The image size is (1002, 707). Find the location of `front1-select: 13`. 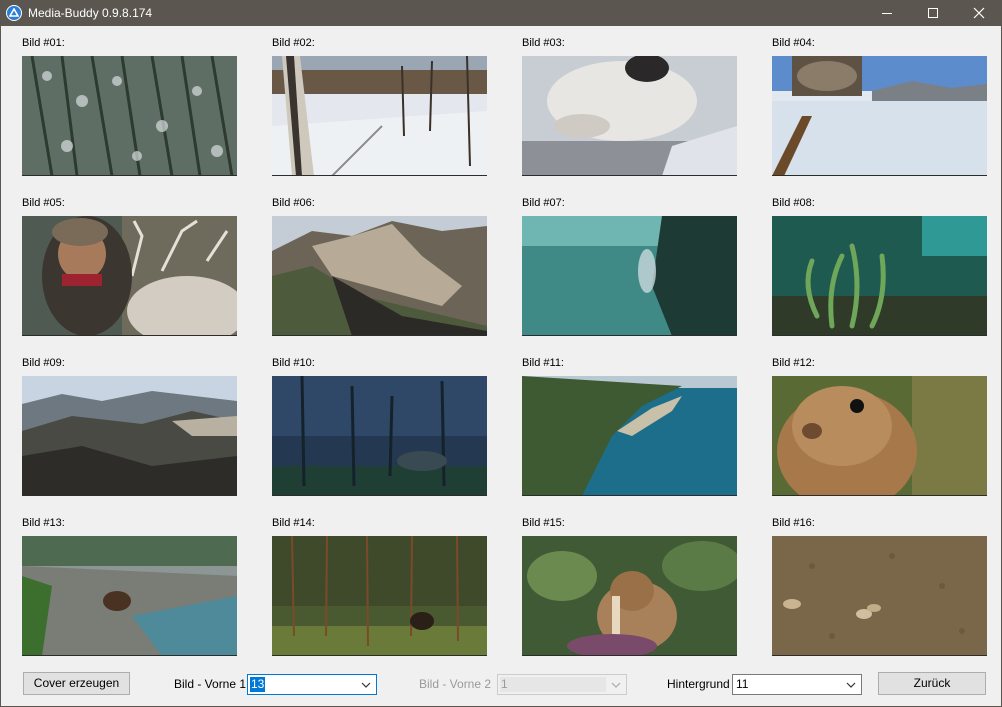

front1-select: 13 is located at coordinates (312, 684).